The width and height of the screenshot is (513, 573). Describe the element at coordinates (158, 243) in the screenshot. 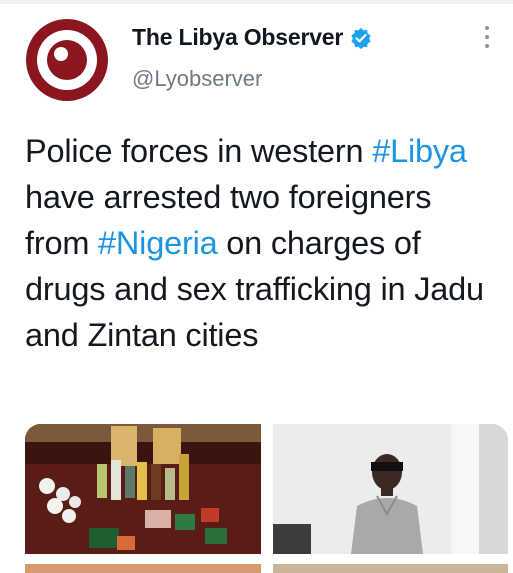

I see `hashtag-nigeria: #Nigeria` at that location.